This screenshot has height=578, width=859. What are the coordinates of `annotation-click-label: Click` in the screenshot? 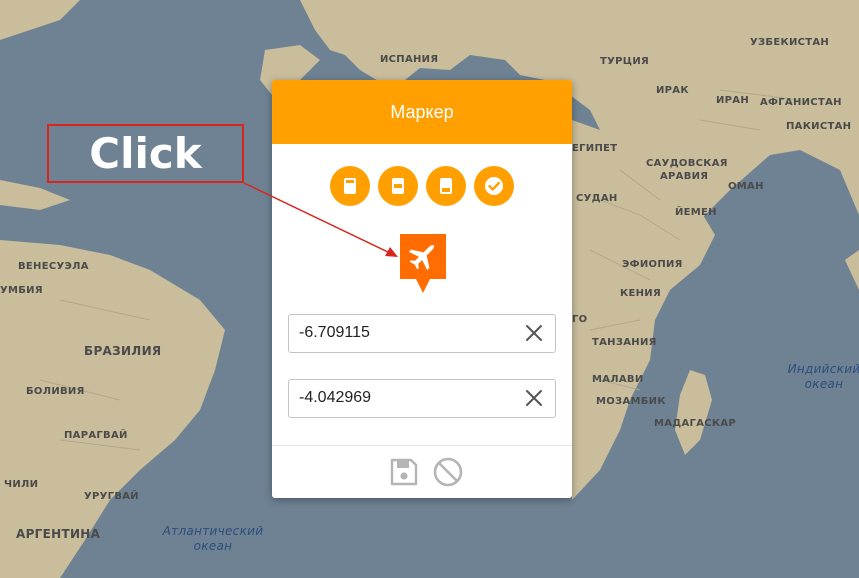 It's located at (145, 153).